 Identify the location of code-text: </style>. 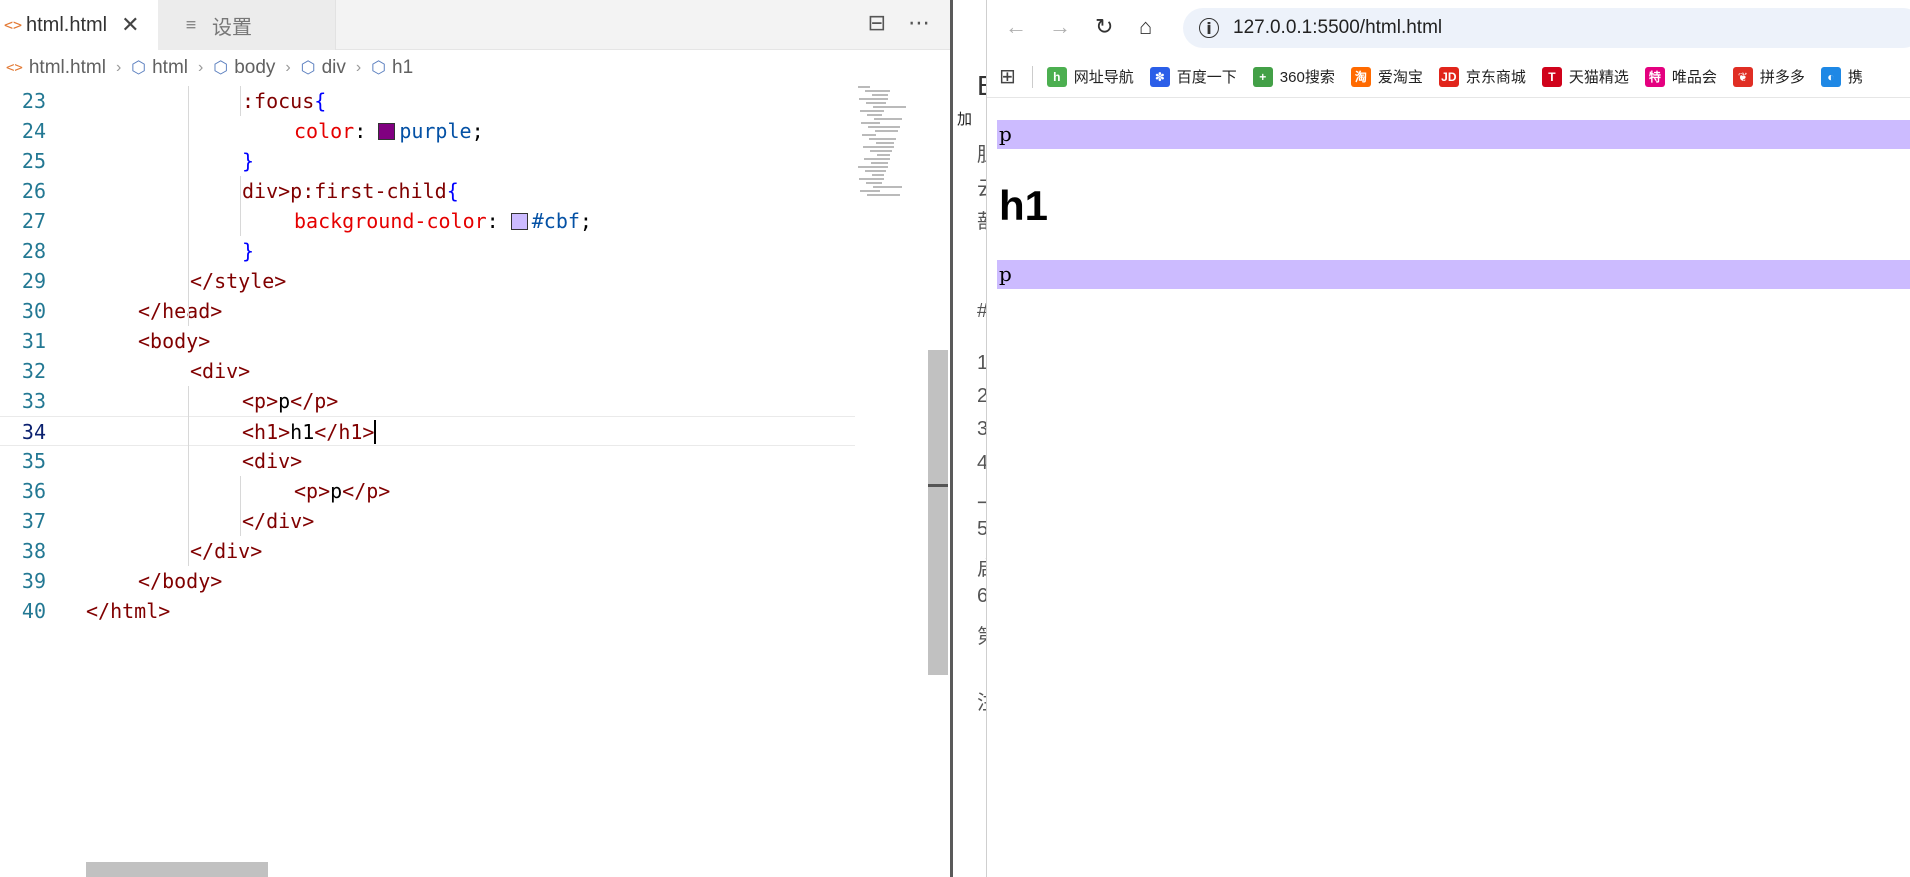
(238, 281).